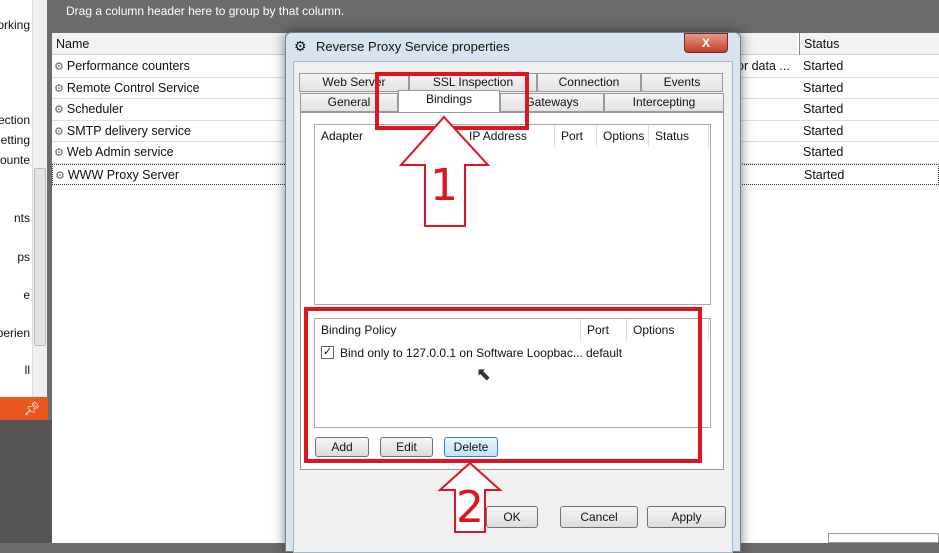  I want to click on annotation-arrows, so click(450, 324).